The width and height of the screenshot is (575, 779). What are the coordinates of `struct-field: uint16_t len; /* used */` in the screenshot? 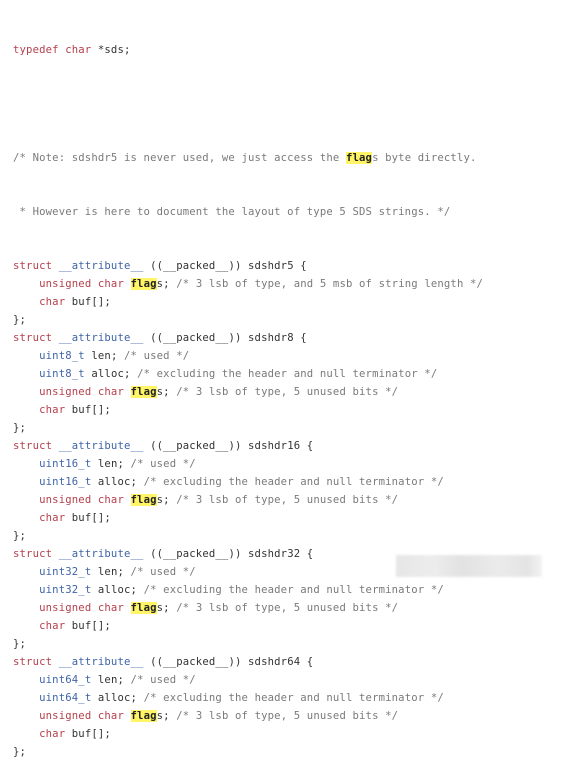 It's located at (248, 464).